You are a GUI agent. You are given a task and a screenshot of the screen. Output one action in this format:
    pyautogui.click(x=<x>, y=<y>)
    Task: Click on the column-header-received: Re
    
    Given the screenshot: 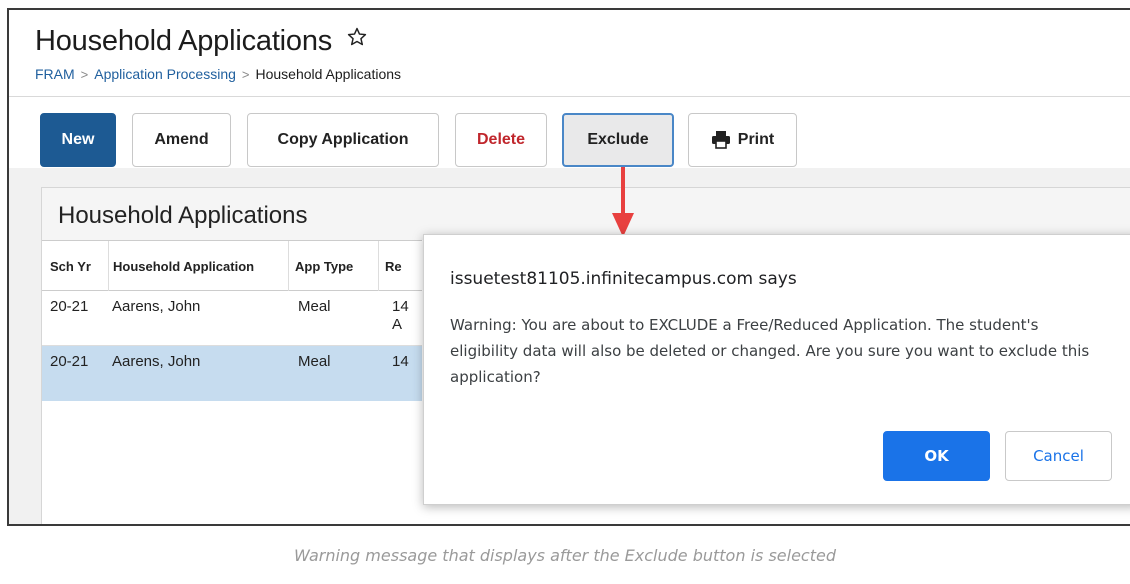 What is the action you would take?
    pyautogui.click(x=400, y=266)
    